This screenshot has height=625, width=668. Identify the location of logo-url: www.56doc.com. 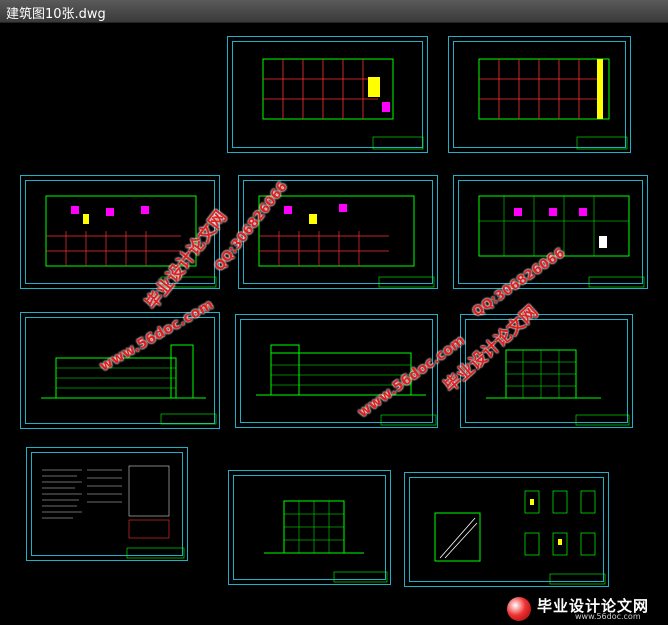
(608, 616).